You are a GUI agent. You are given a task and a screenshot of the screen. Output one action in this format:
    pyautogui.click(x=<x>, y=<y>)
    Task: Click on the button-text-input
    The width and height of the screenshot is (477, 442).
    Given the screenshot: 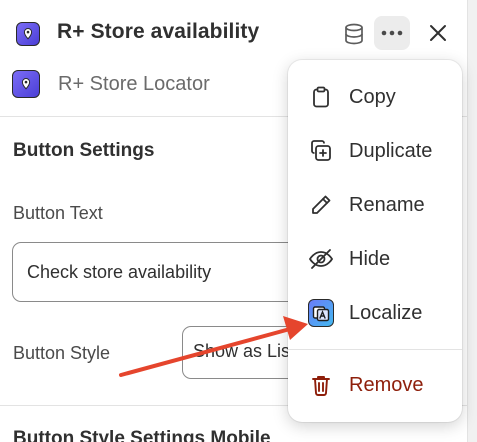 What is the action you would take?
    pyautogui.click(x=162, y=272)
    